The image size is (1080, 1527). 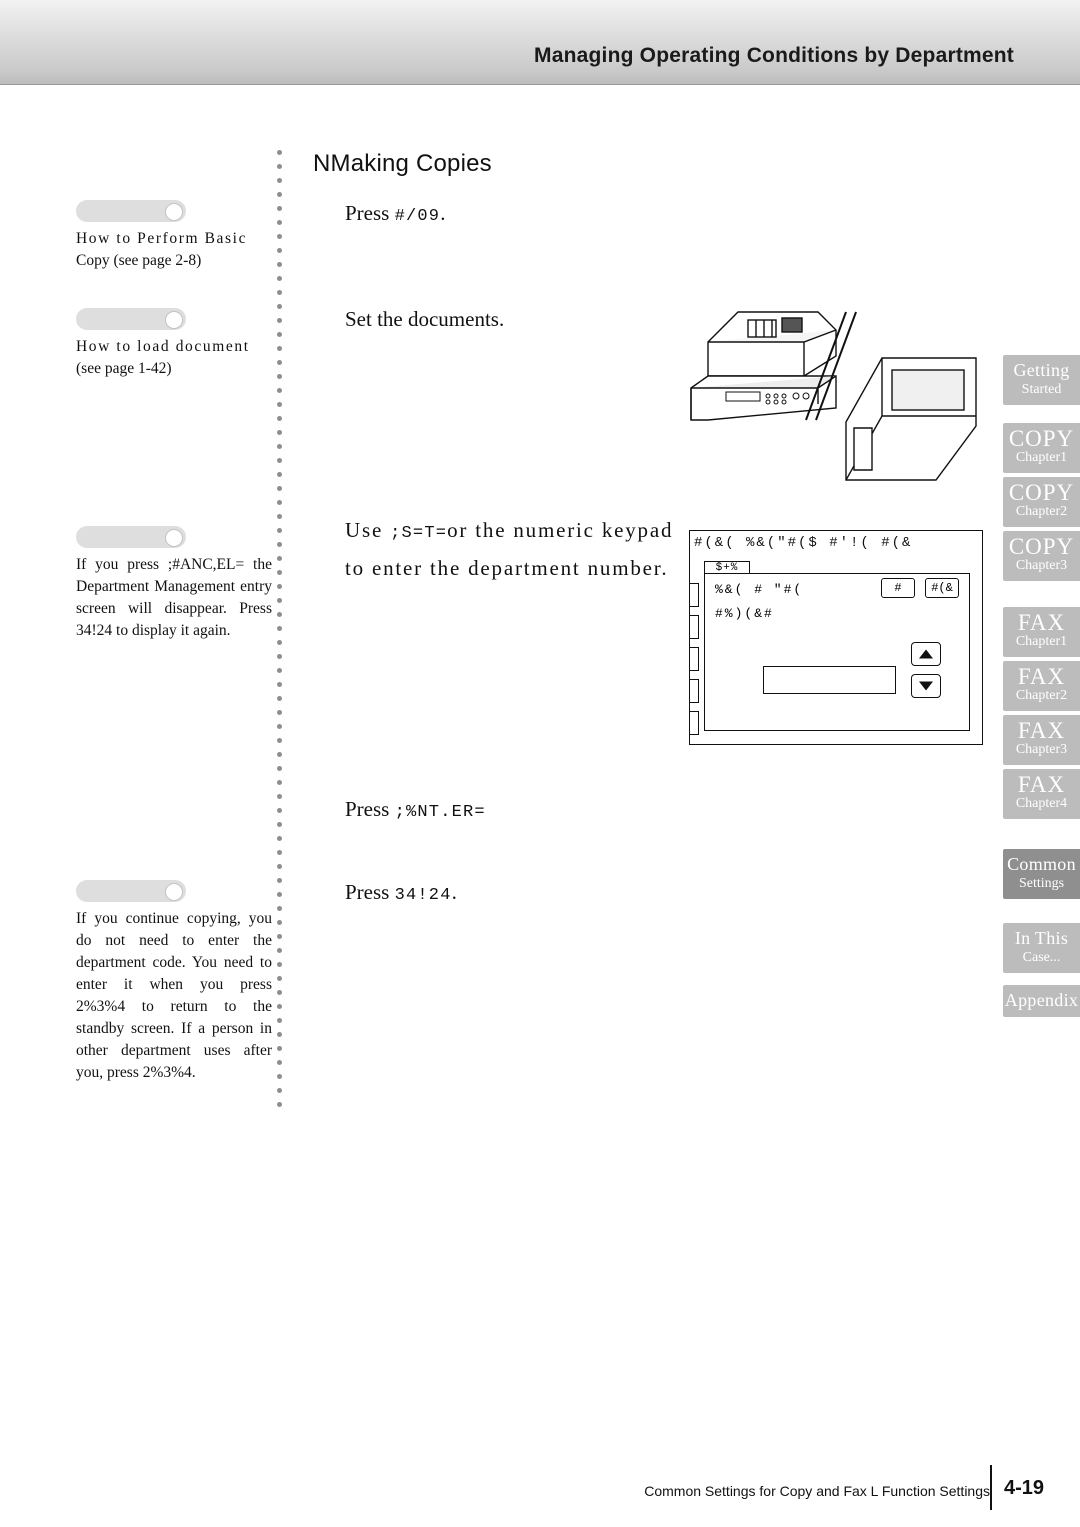 What do you see at coordinates (520, 319) in the screenshot?
I see `step-2: Set the documents.` at bounding box center [520, 319].